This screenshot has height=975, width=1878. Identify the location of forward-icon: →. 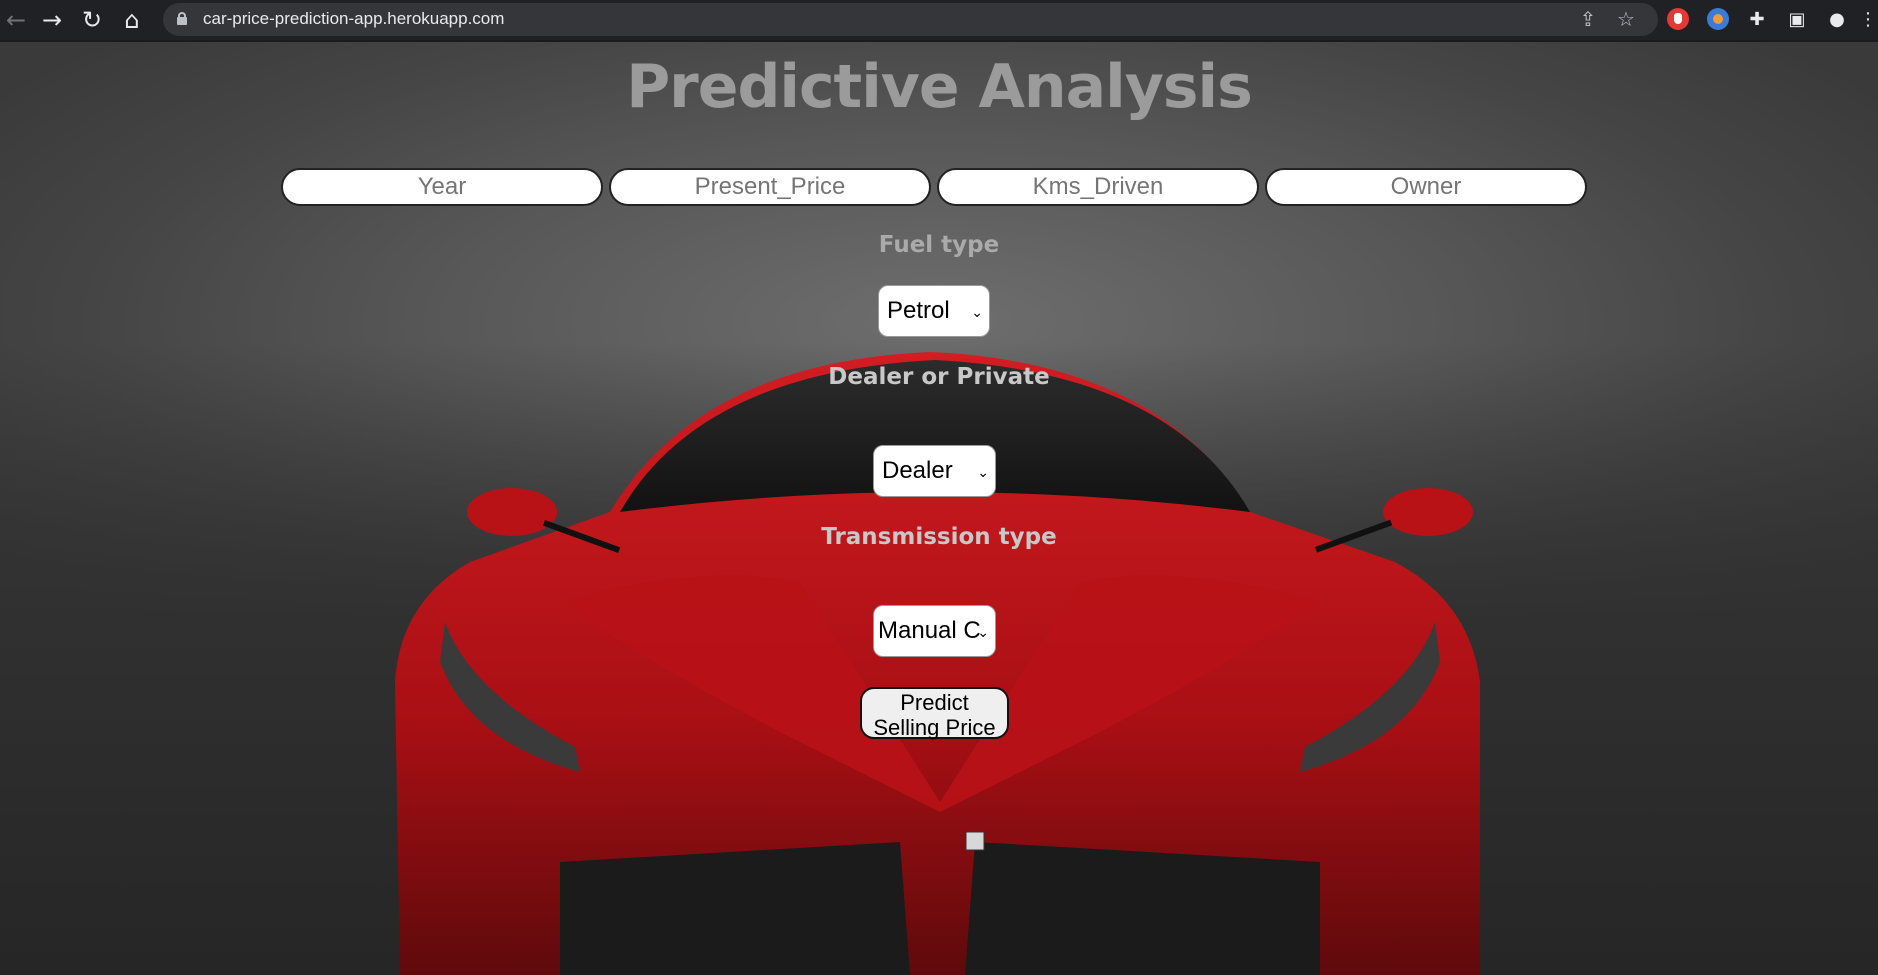
(52, 20).